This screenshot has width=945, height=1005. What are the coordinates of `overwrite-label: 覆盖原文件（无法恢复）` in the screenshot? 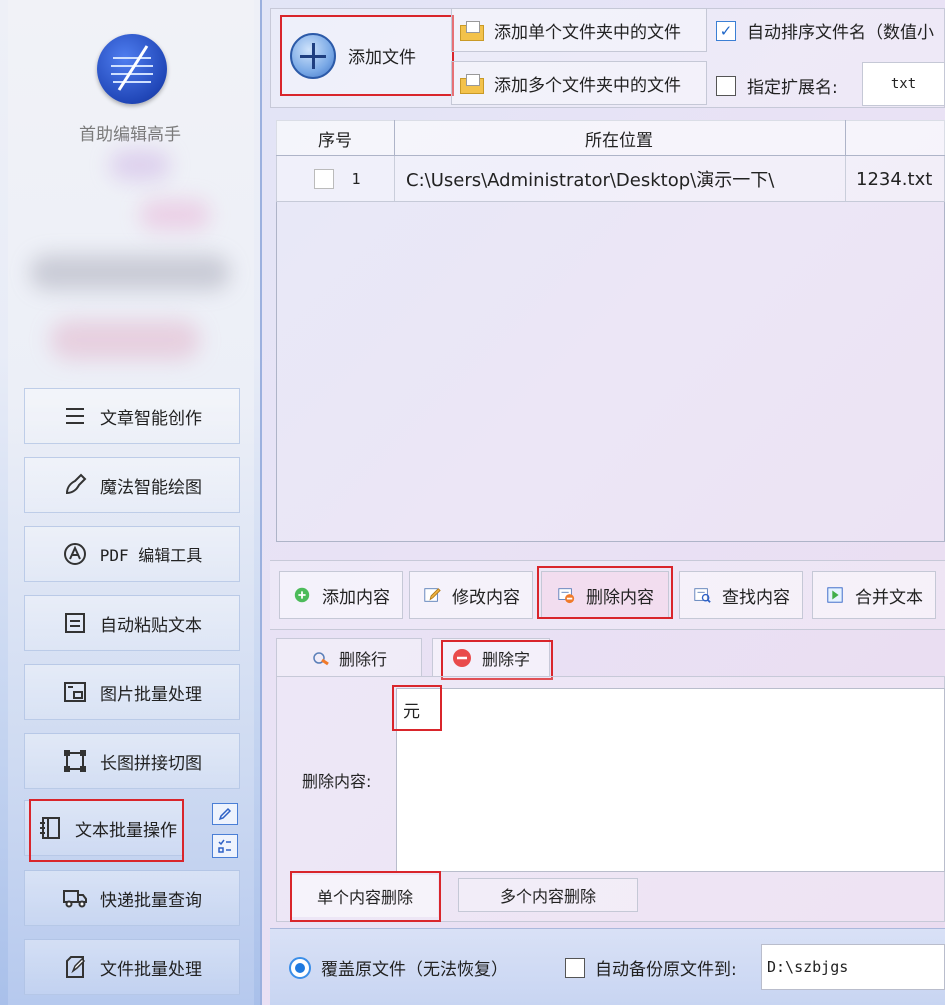 It's located at (414, 970).